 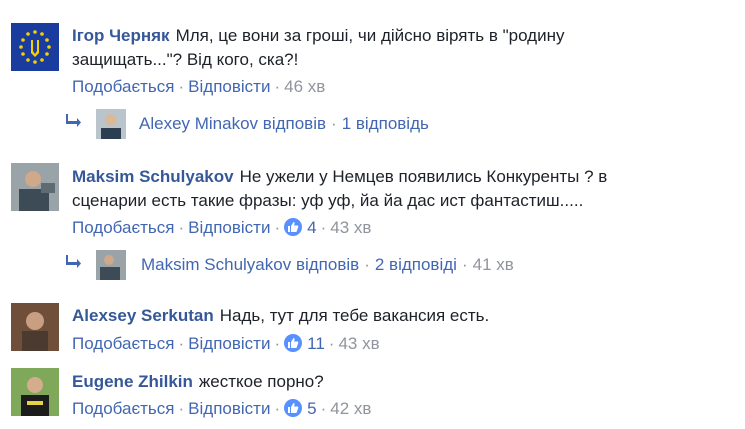 What do you see at coordinates (311, 227) in the screenshot?
I see `likes-count: 4` at bounding box center [311, 227].